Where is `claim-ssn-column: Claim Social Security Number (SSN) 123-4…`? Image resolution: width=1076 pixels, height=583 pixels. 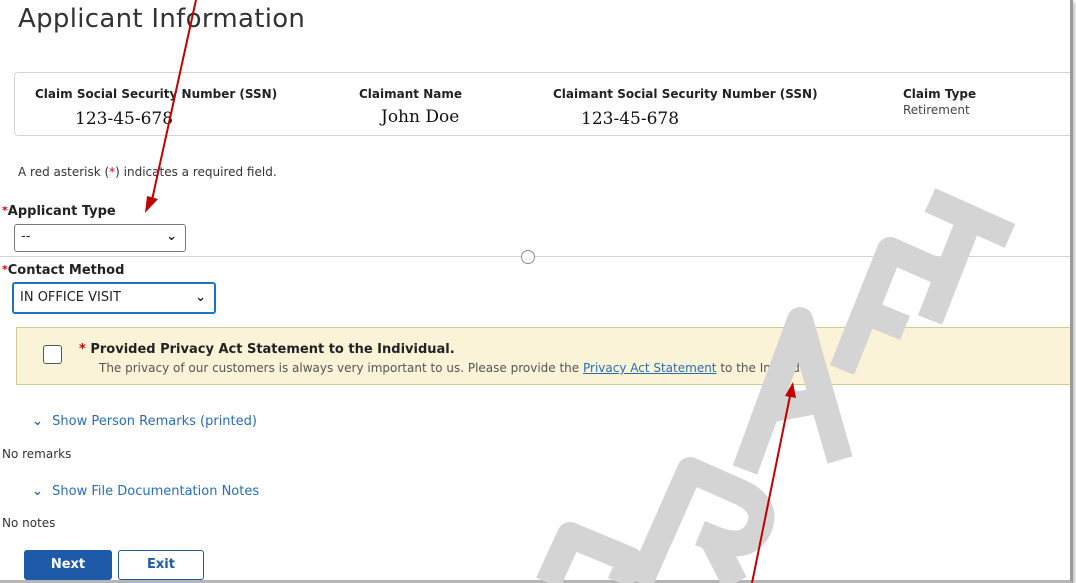 claim-ssn-column: Claim Social Security Number (SSN) 123-4… is located at coordinates (156, 108).